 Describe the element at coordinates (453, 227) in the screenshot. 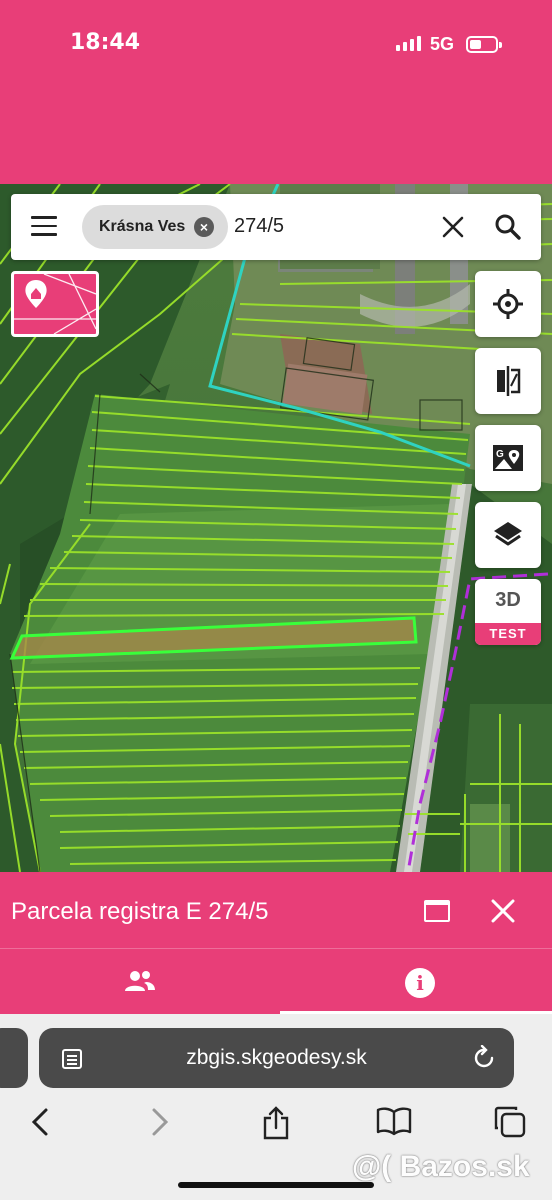

I see `clear-search-icon` at that location.